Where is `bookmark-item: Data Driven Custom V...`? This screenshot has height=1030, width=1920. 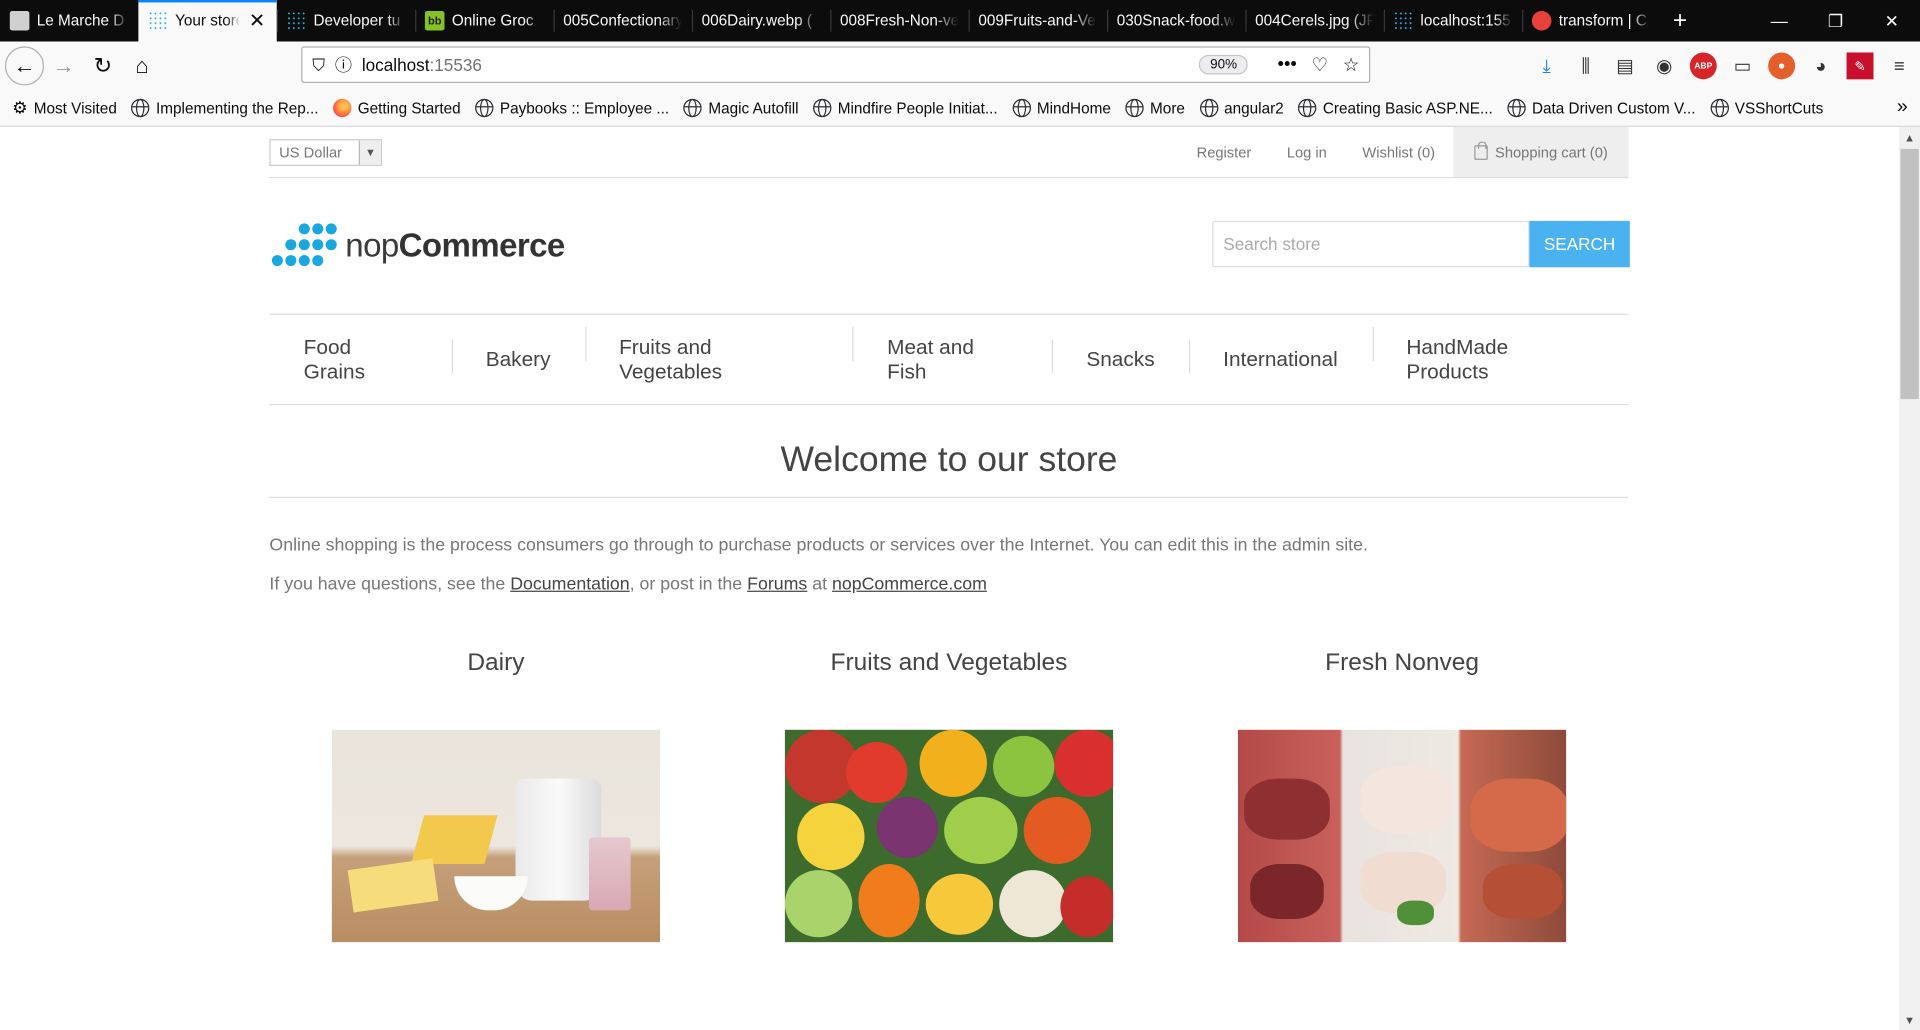
bookmark-item: Data Driven Custom V... is located at coordinates (1601, 108).